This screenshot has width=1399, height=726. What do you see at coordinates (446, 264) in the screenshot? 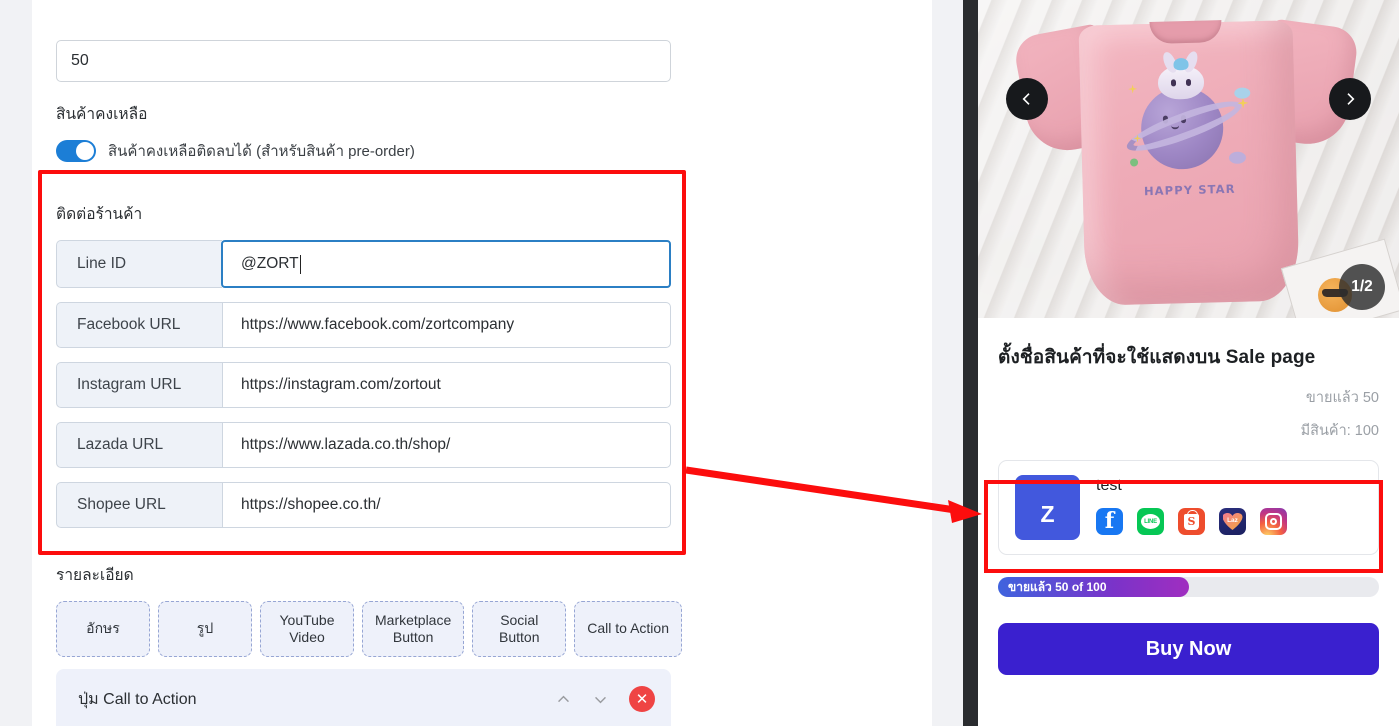
I see `contact-input-line-id: @ZORT` at bounding box center [446, 264].